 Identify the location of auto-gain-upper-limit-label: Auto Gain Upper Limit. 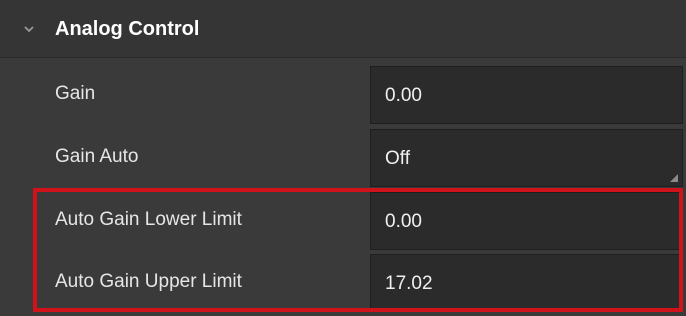
(148, 281).